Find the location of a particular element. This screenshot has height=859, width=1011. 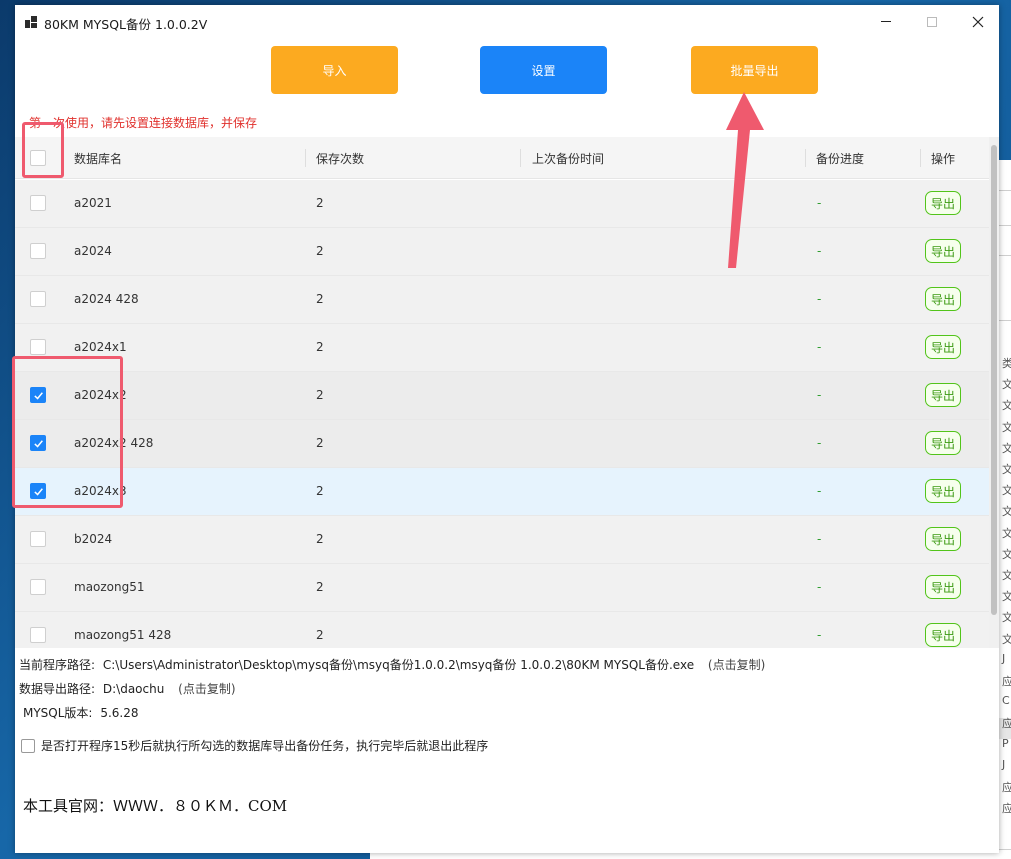

column-header-last-backup: 上次备份时间 is located at coordinates (568, 158).